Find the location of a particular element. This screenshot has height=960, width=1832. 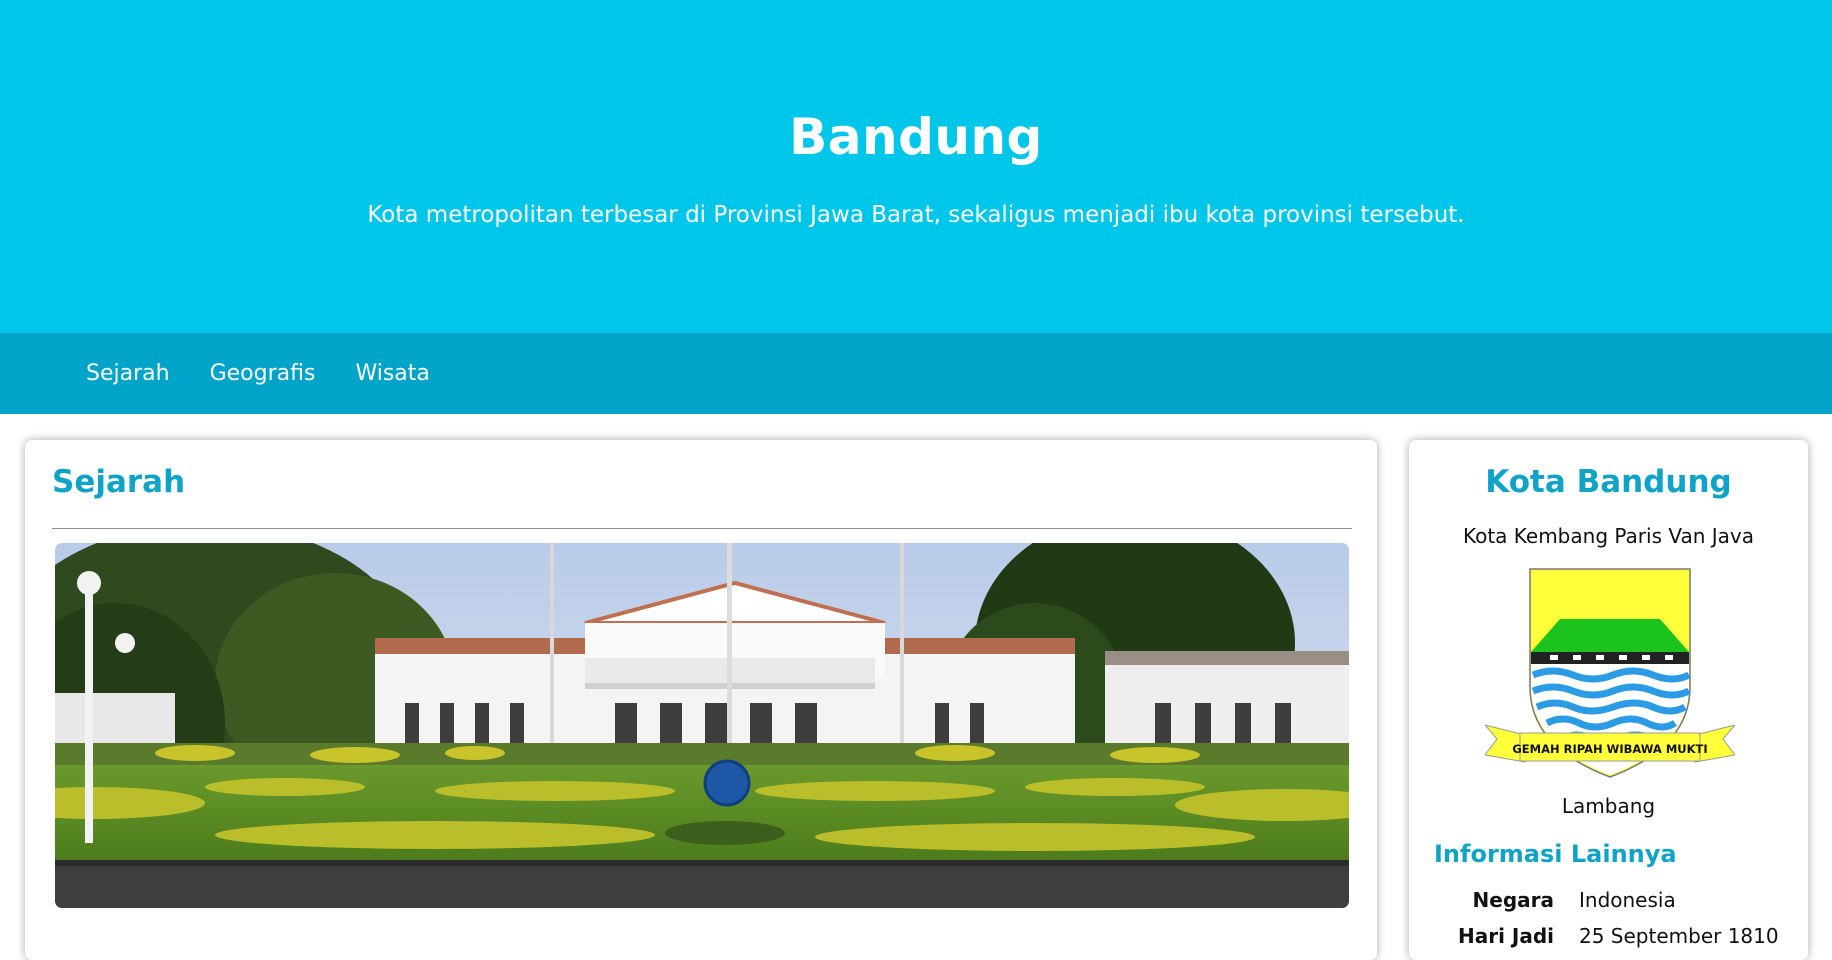

info-key: Negara is located at coordinates (1513, 900).